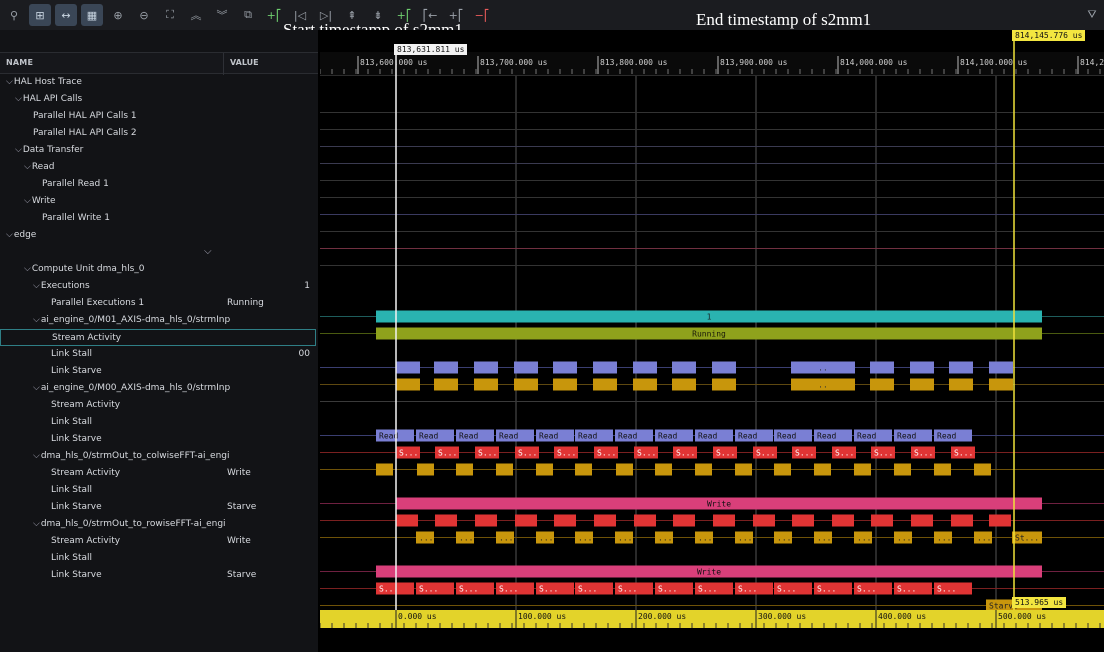 This screenshot has height=652, width=1104. Describe the element at coordinates (144, 15) in the screenshot. I see `zoom-out-icon: ⊖` at that location.